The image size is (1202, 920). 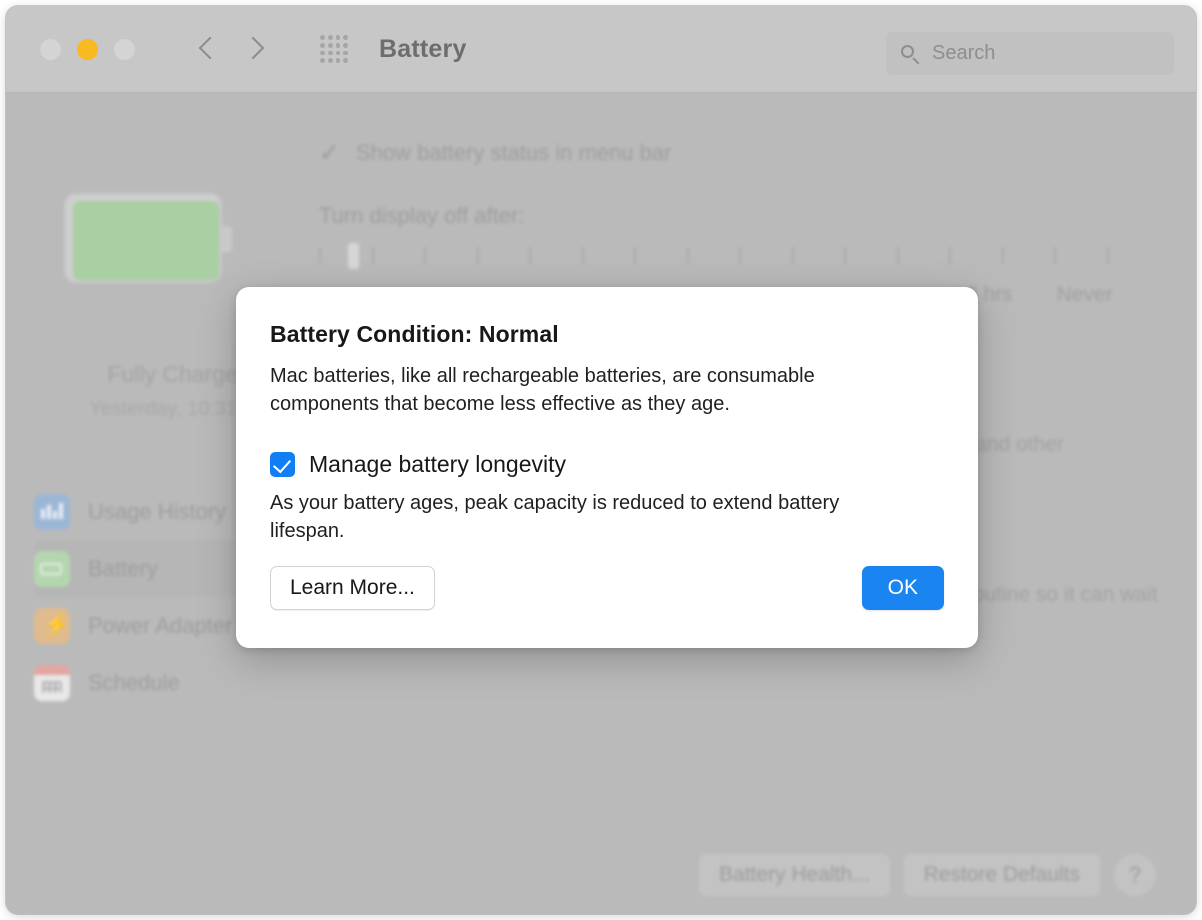 What do you see at coordinates (1062, 594) in the screenshot?
I see `obscured-text-fragment-bottom: routine so it can wait` at bounding box center [1062, 594].